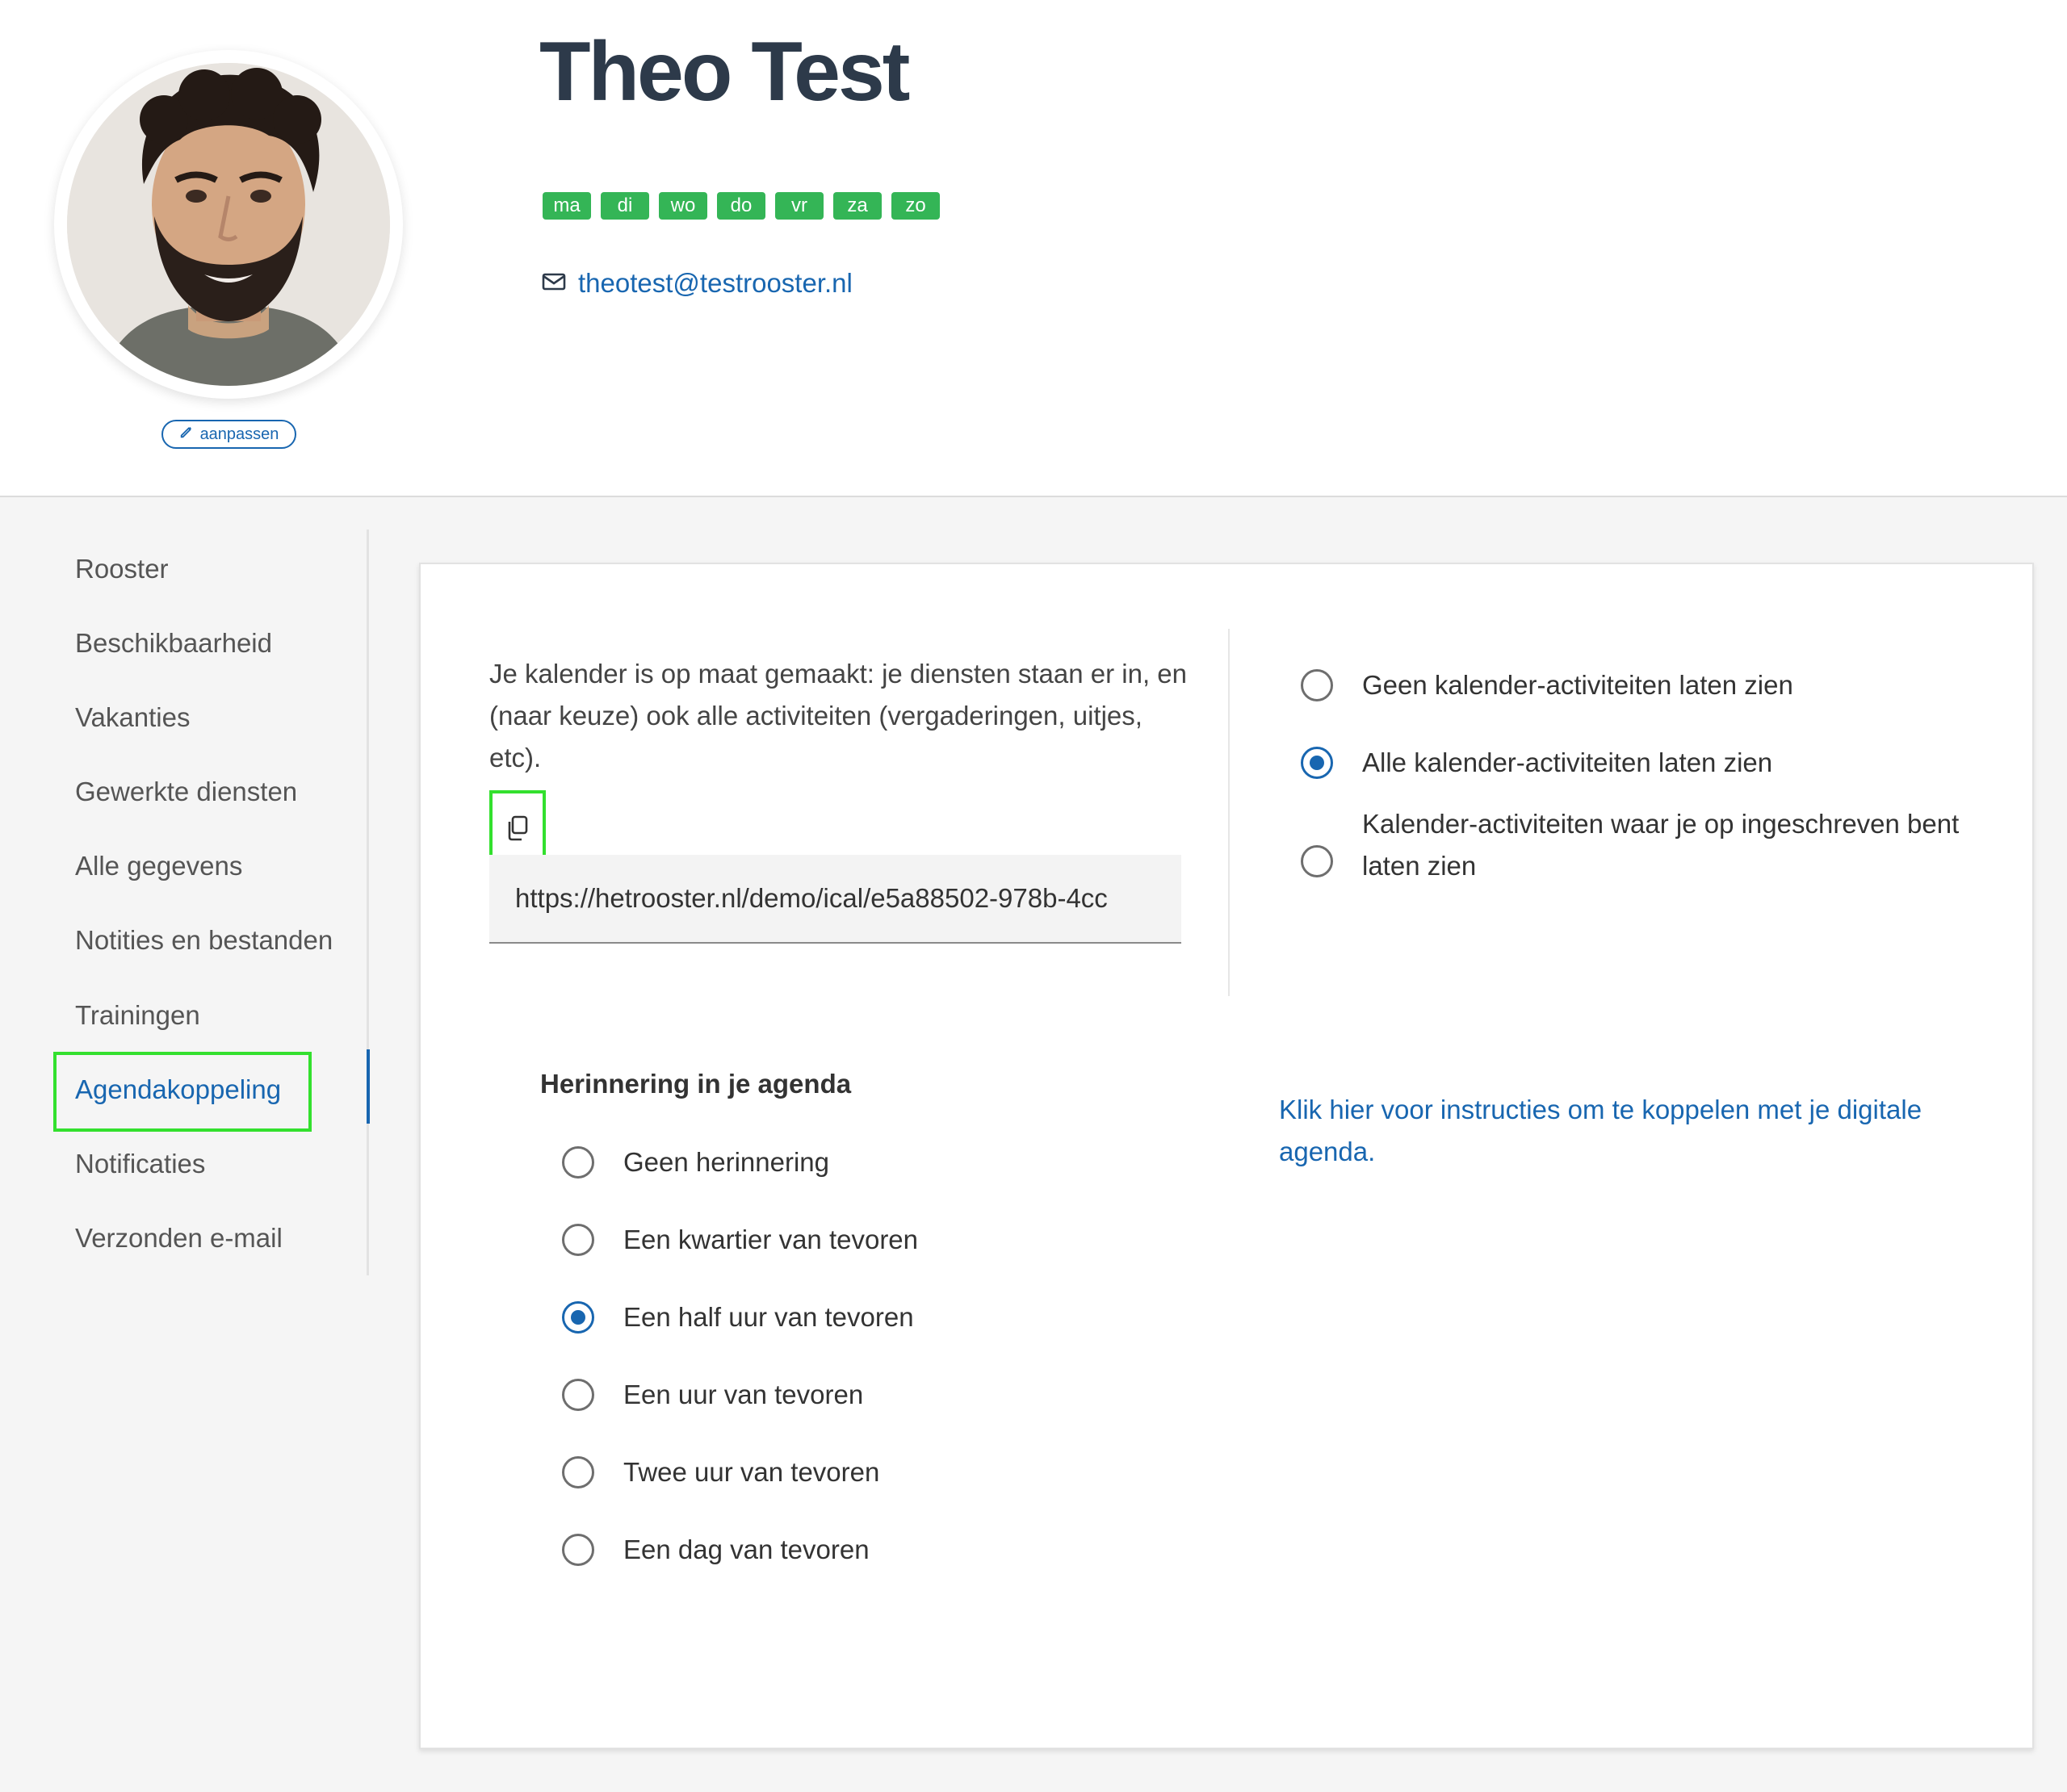 The width and height of the screenshot is (2067, 1792). I want to click on day-badge: ma, so click(567, 206).